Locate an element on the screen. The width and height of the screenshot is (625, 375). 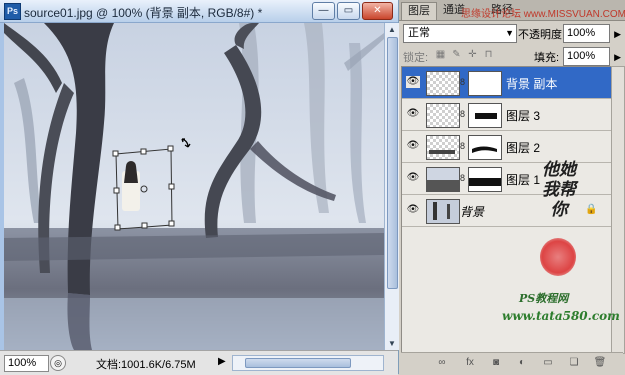
close-button: ✕ is located at coordinates (377, 11).